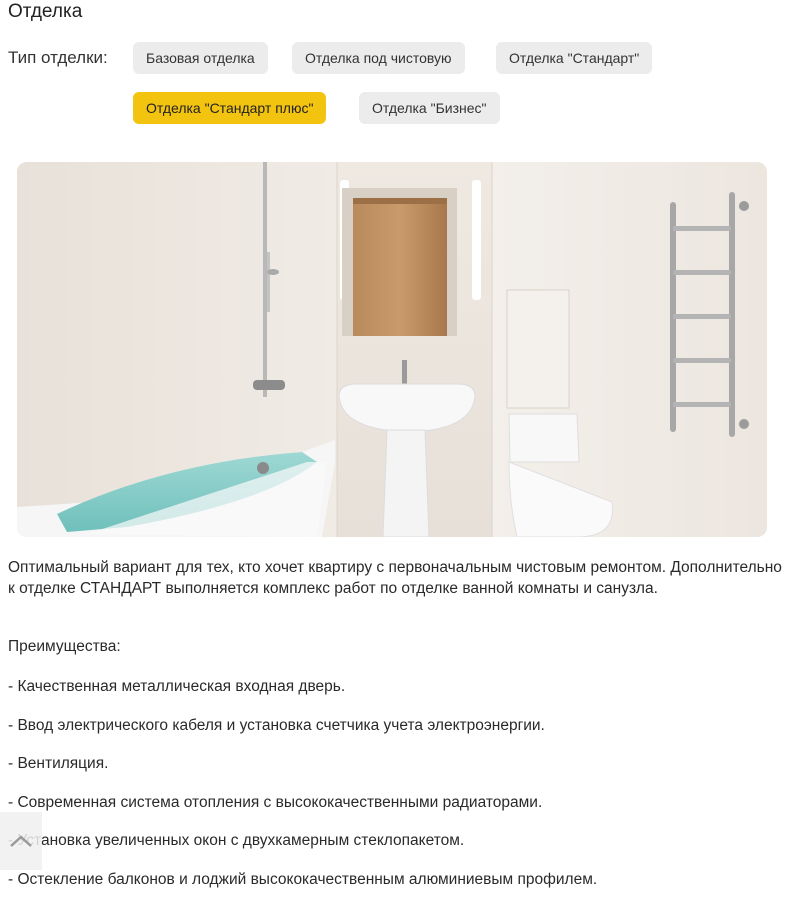  I want to click on finish-option-prefinish: Отделка под чистовую, so click(378, 58).